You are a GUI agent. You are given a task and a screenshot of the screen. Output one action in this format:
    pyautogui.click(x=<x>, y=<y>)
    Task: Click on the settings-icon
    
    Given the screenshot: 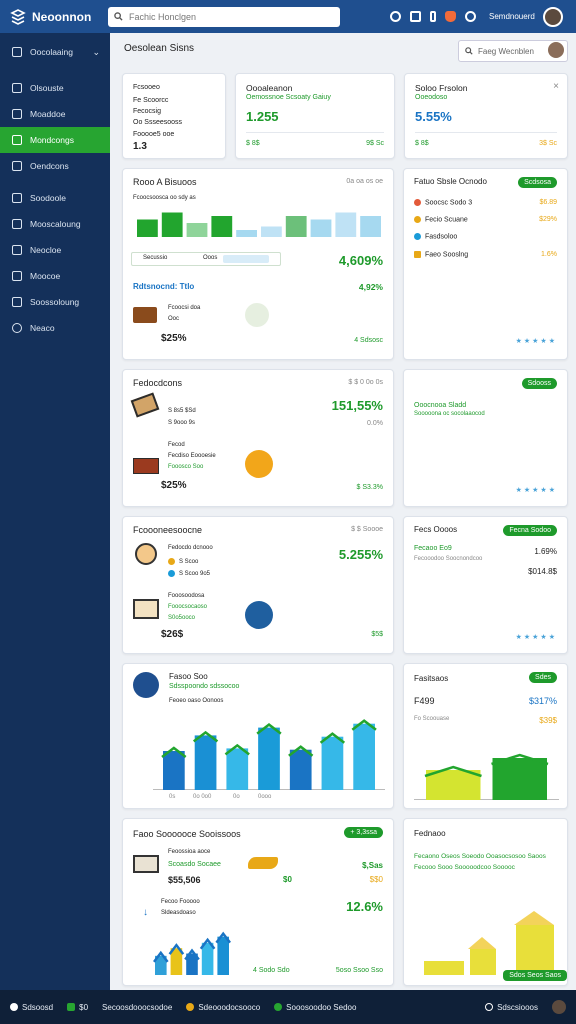 What is the action you would take?
    pyautogui.click(x=470, y=16)
    